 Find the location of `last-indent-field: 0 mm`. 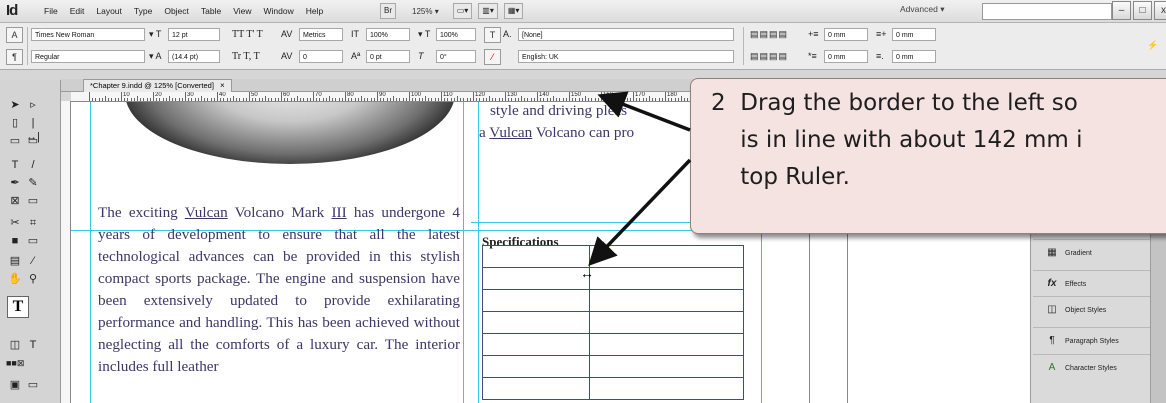

last-indent-field: 0 mm is located at coordinates (914, 56).